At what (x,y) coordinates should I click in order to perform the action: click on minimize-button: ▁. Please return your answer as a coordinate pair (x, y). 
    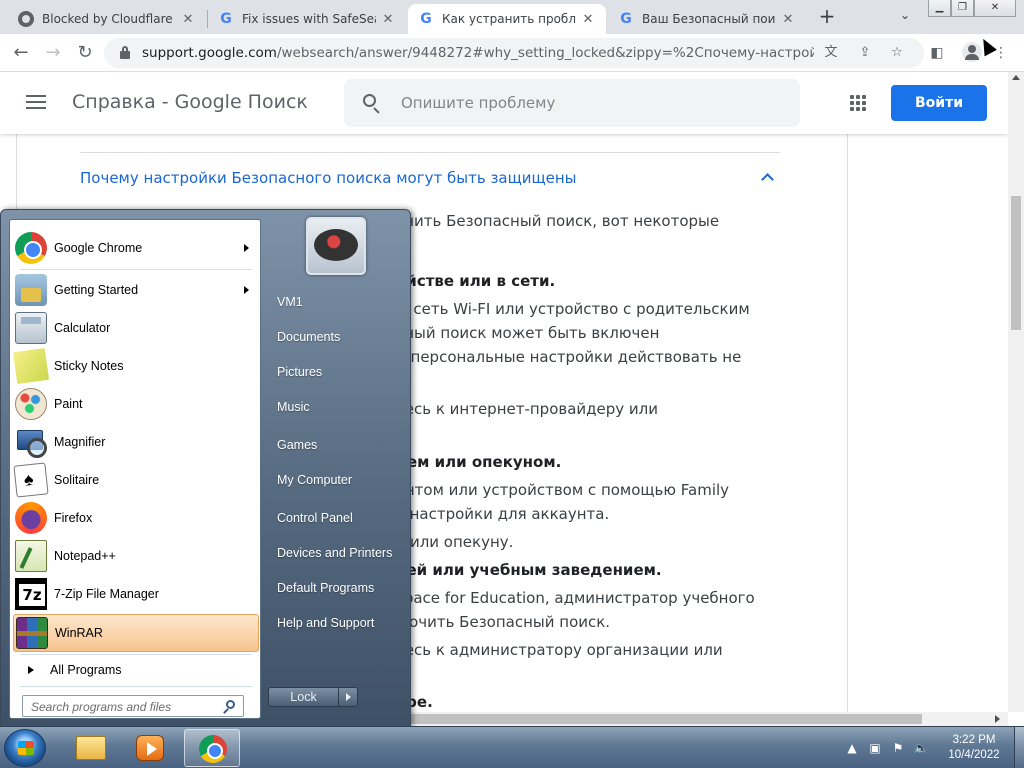
    Looking at the image, I should click on (939, 8).